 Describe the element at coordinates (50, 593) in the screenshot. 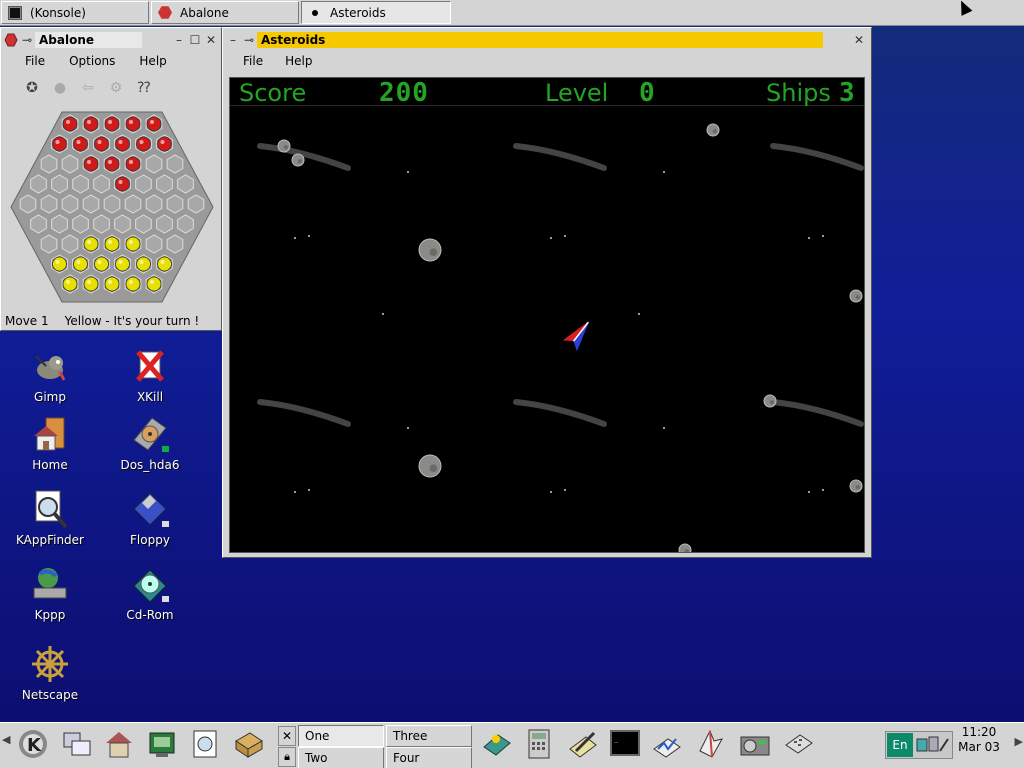

I see `desktop-icon-kppp: Kppp` at that location.